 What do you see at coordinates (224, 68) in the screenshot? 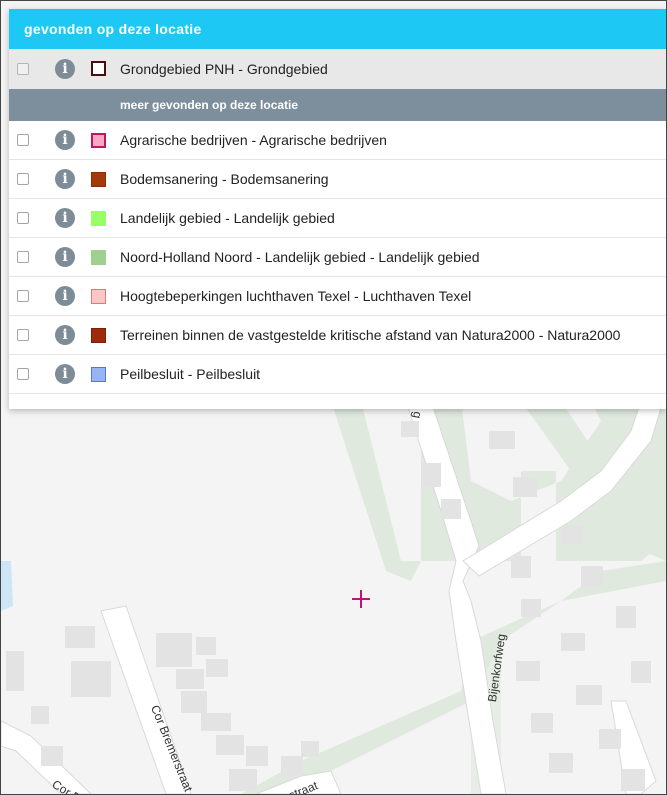
I see `layer-label: Grondgebied PNH - Grondgebied` at bounding box center [224, 68].